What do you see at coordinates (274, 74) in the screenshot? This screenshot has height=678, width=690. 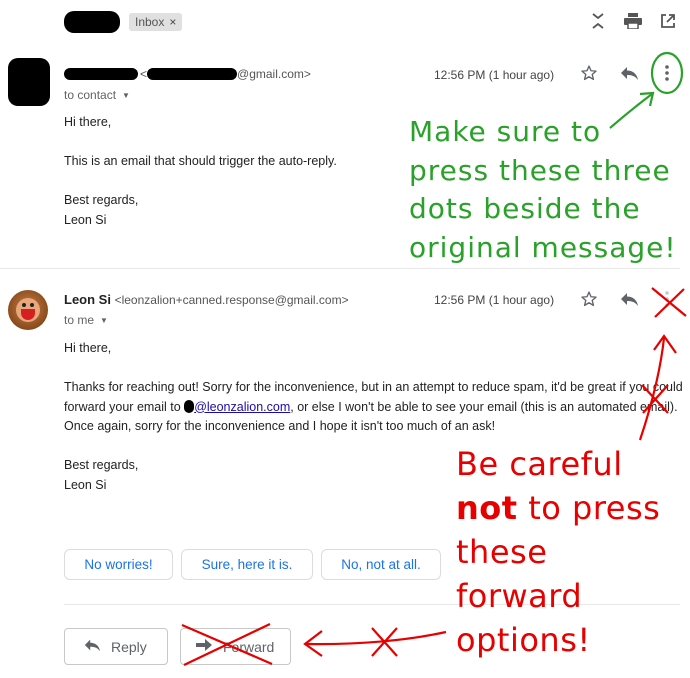 I see `sender-email-suffix: @gmail.com>` at bounding box center [274, 74].